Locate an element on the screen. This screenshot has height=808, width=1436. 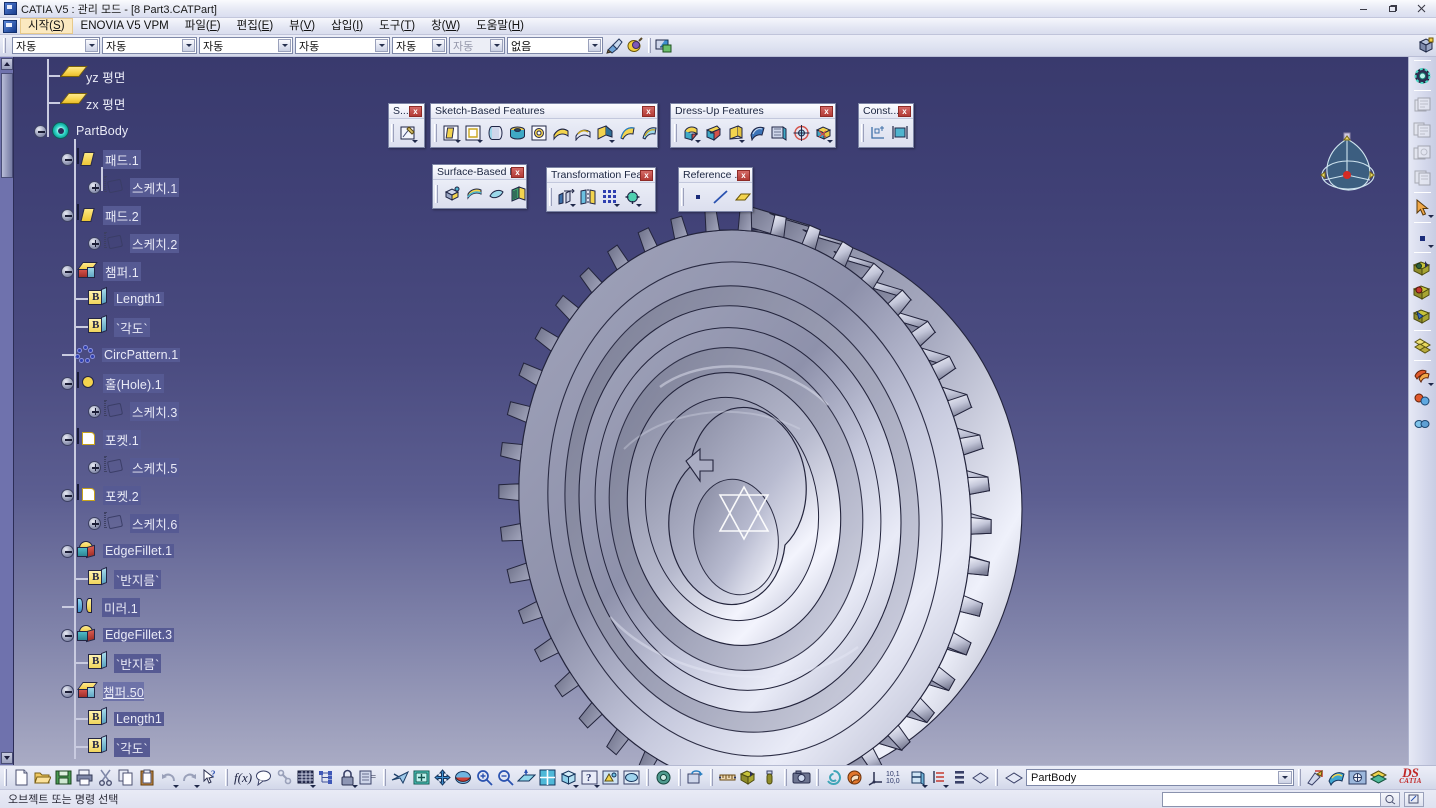
redo-icon is located at coordinates (189, 777).